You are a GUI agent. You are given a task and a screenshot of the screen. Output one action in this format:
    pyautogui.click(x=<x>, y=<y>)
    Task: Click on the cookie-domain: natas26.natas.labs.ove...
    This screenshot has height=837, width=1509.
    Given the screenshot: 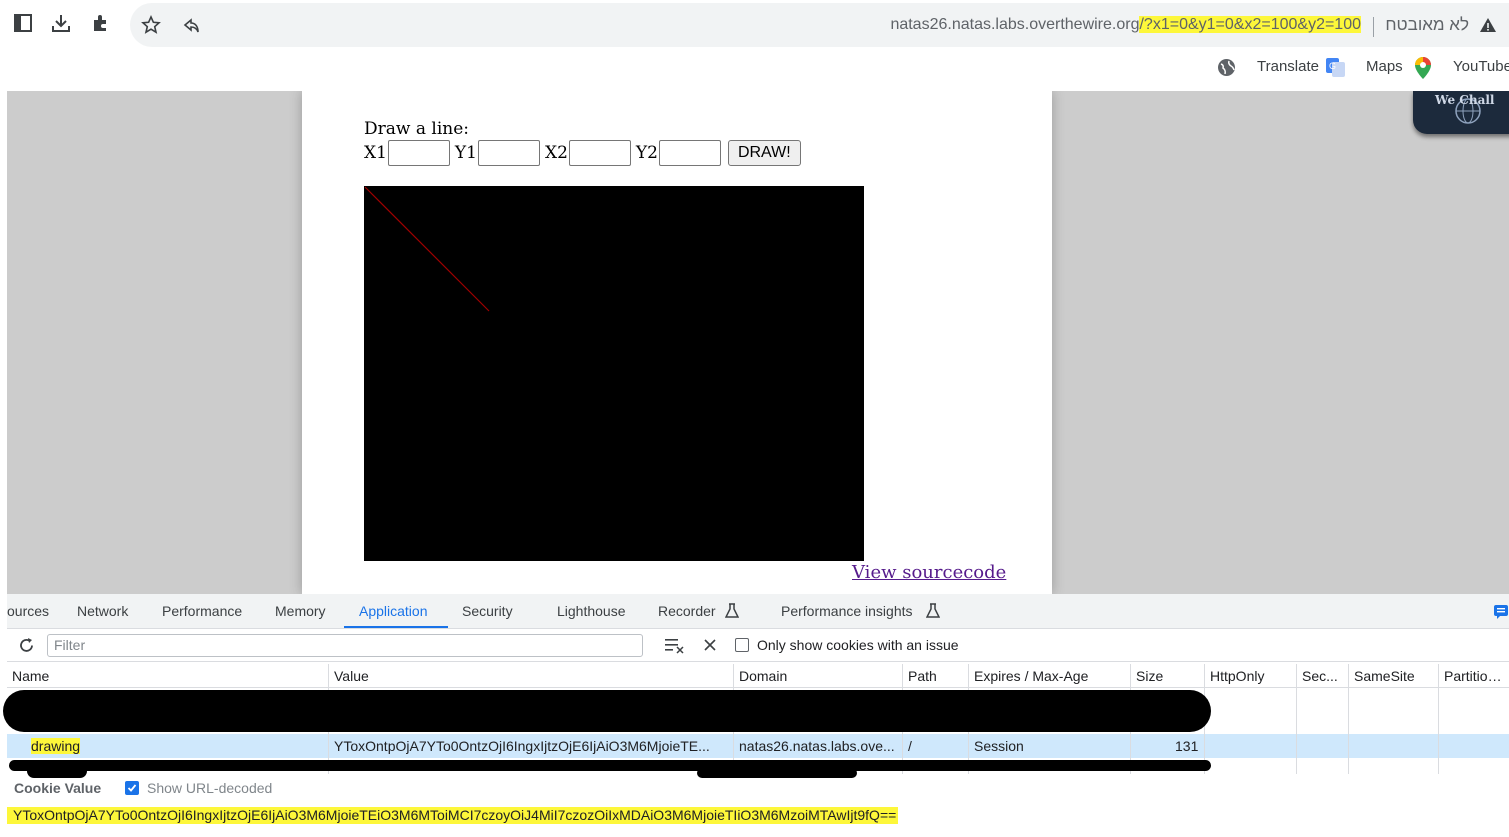 What is the action you would take?
    pyautogui.click(x=817, y=746)
    